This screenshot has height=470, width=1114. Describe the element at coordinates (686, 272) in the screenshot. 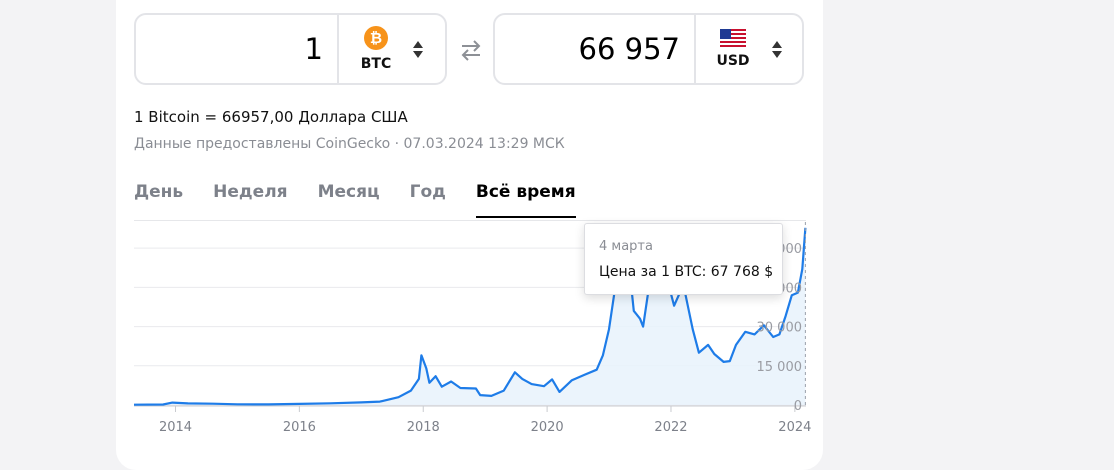

I see `tooltip-price: Цена за 1 BTC: 67 768 $` at that location.